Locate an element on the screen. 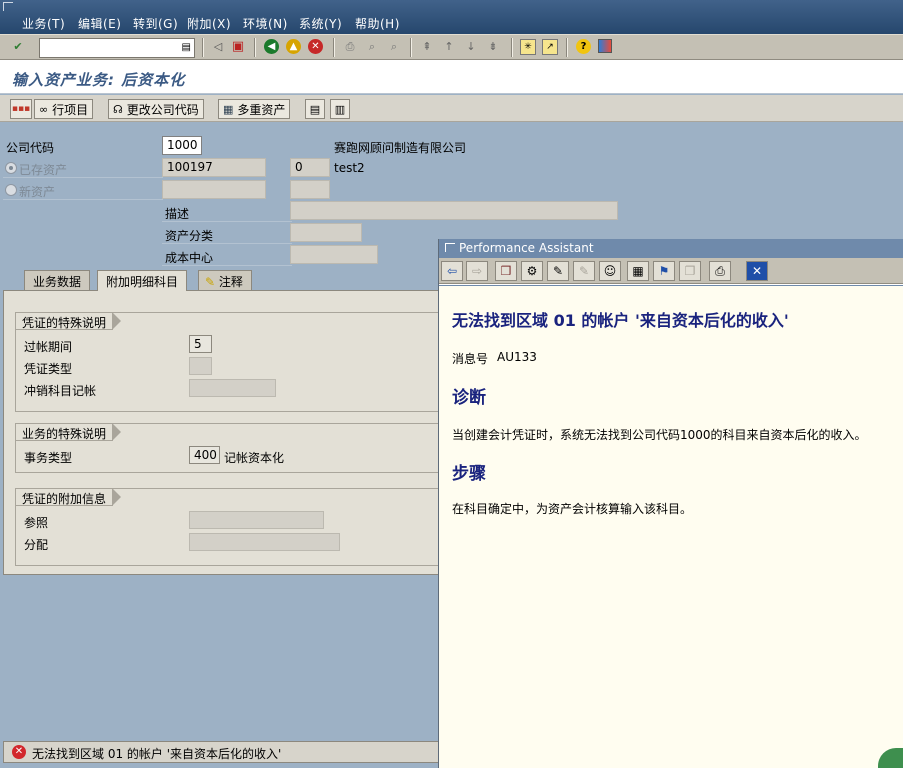 This screenshot has width=903, height=768. pa-user-icon: ☺ is located at coordinates (610, 271).